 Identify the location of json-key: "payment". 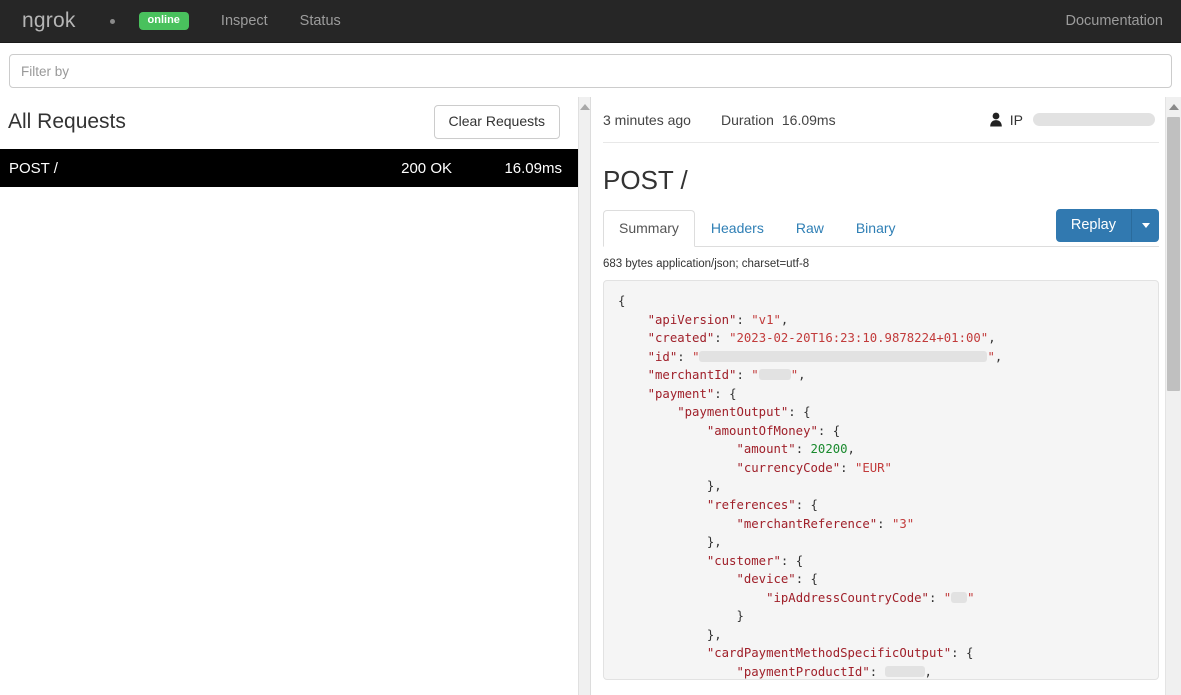
(681, 393).